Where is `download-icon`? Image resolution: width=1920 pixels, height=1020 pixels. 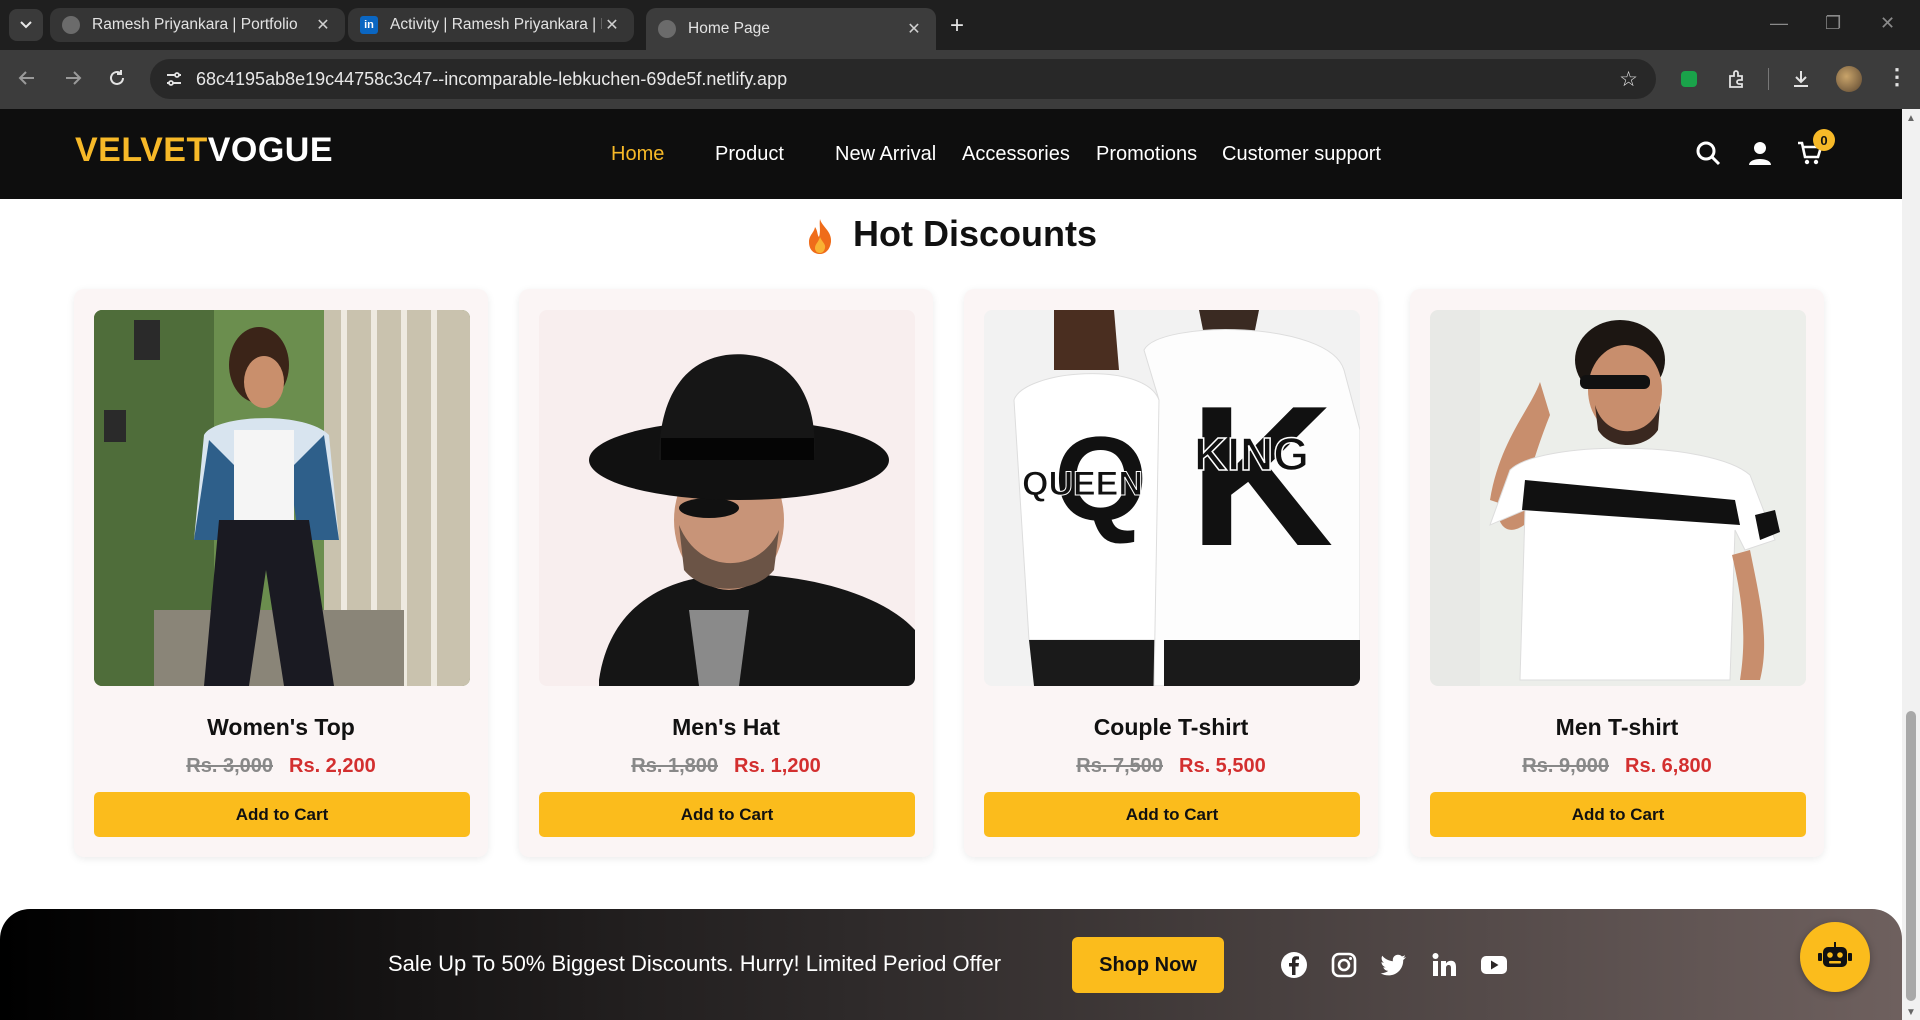
download-icon is located at coordinates (1801, 79).